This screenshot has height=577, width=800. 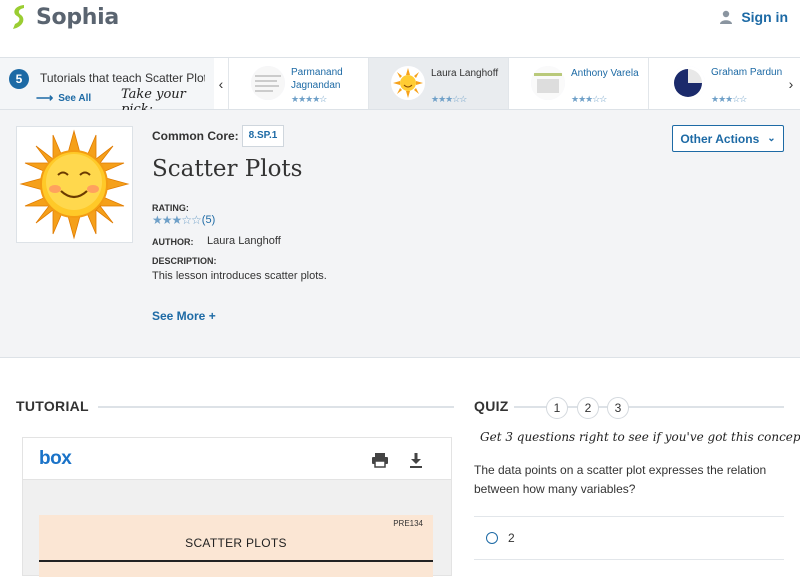 What do you see at coordinates (588, 408) in the screenshot?
I see `quiz-question-number: 2` at bounding box center [588, 408].